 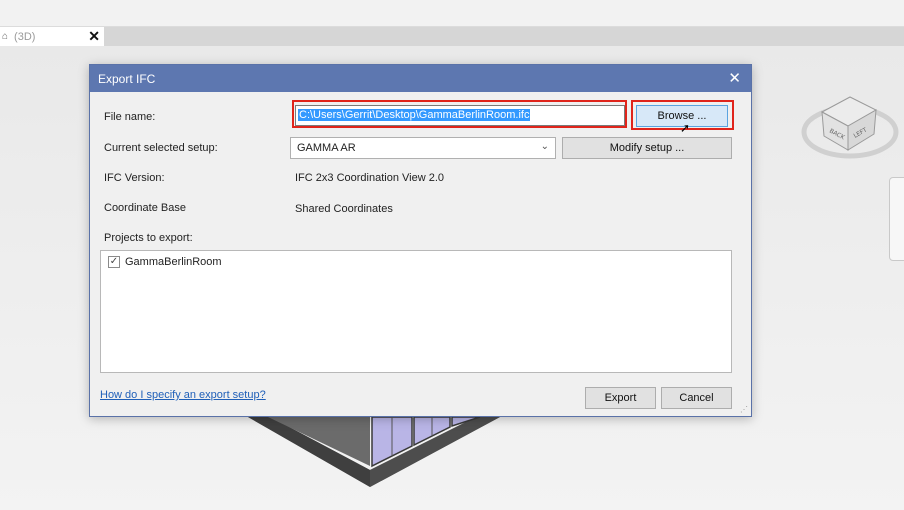 What do you see at coordinates (685, 128) in the screenshot?
I see `mouse-cursor-icon: ➚` at bounding box center [685, 128].